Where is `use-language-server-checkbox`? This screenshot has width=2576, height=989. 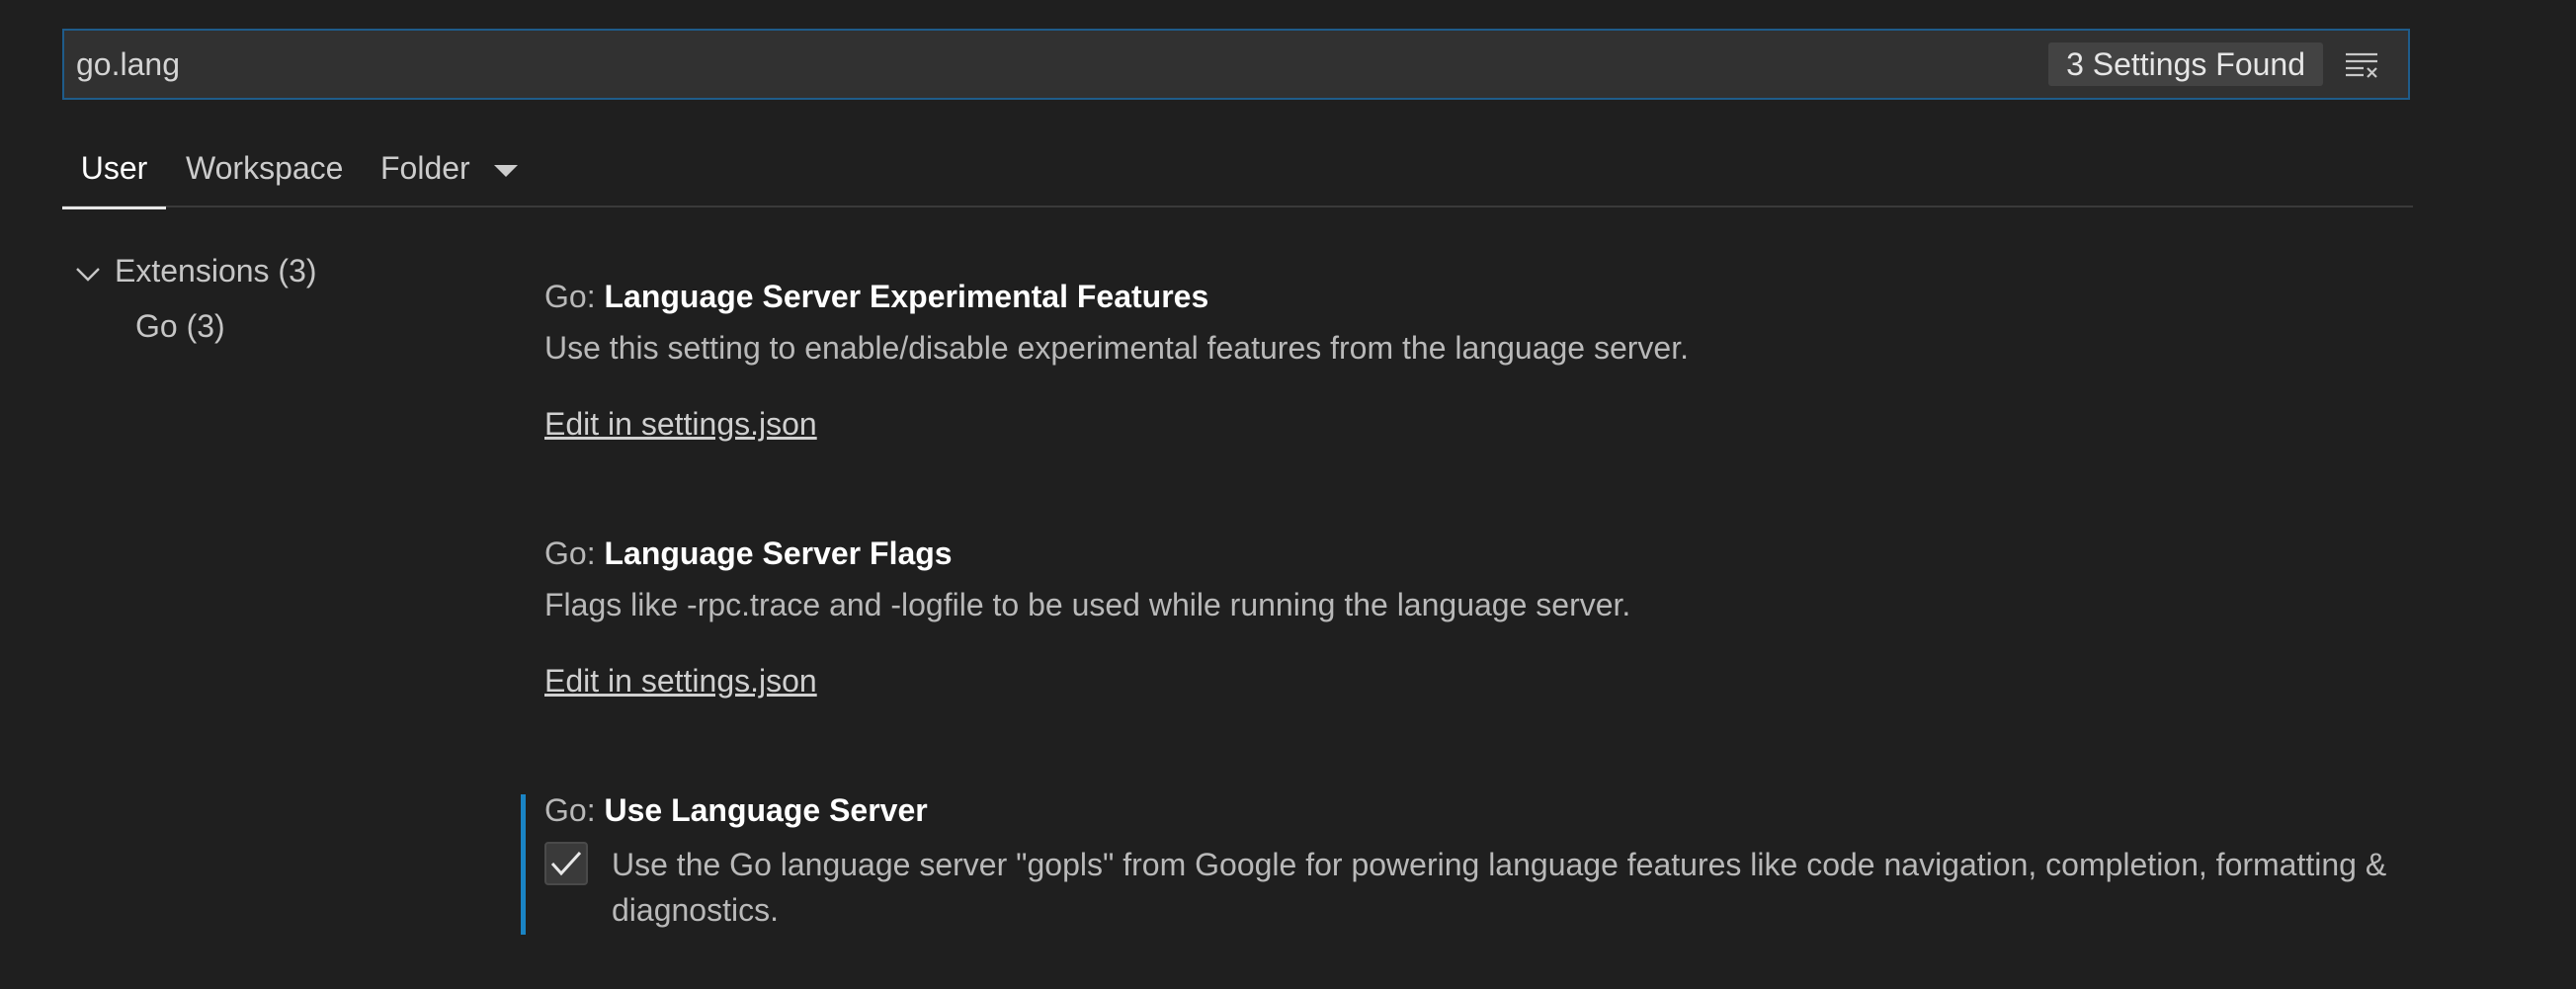 use-language-server-checkbox is located at coordinates (566, 863).